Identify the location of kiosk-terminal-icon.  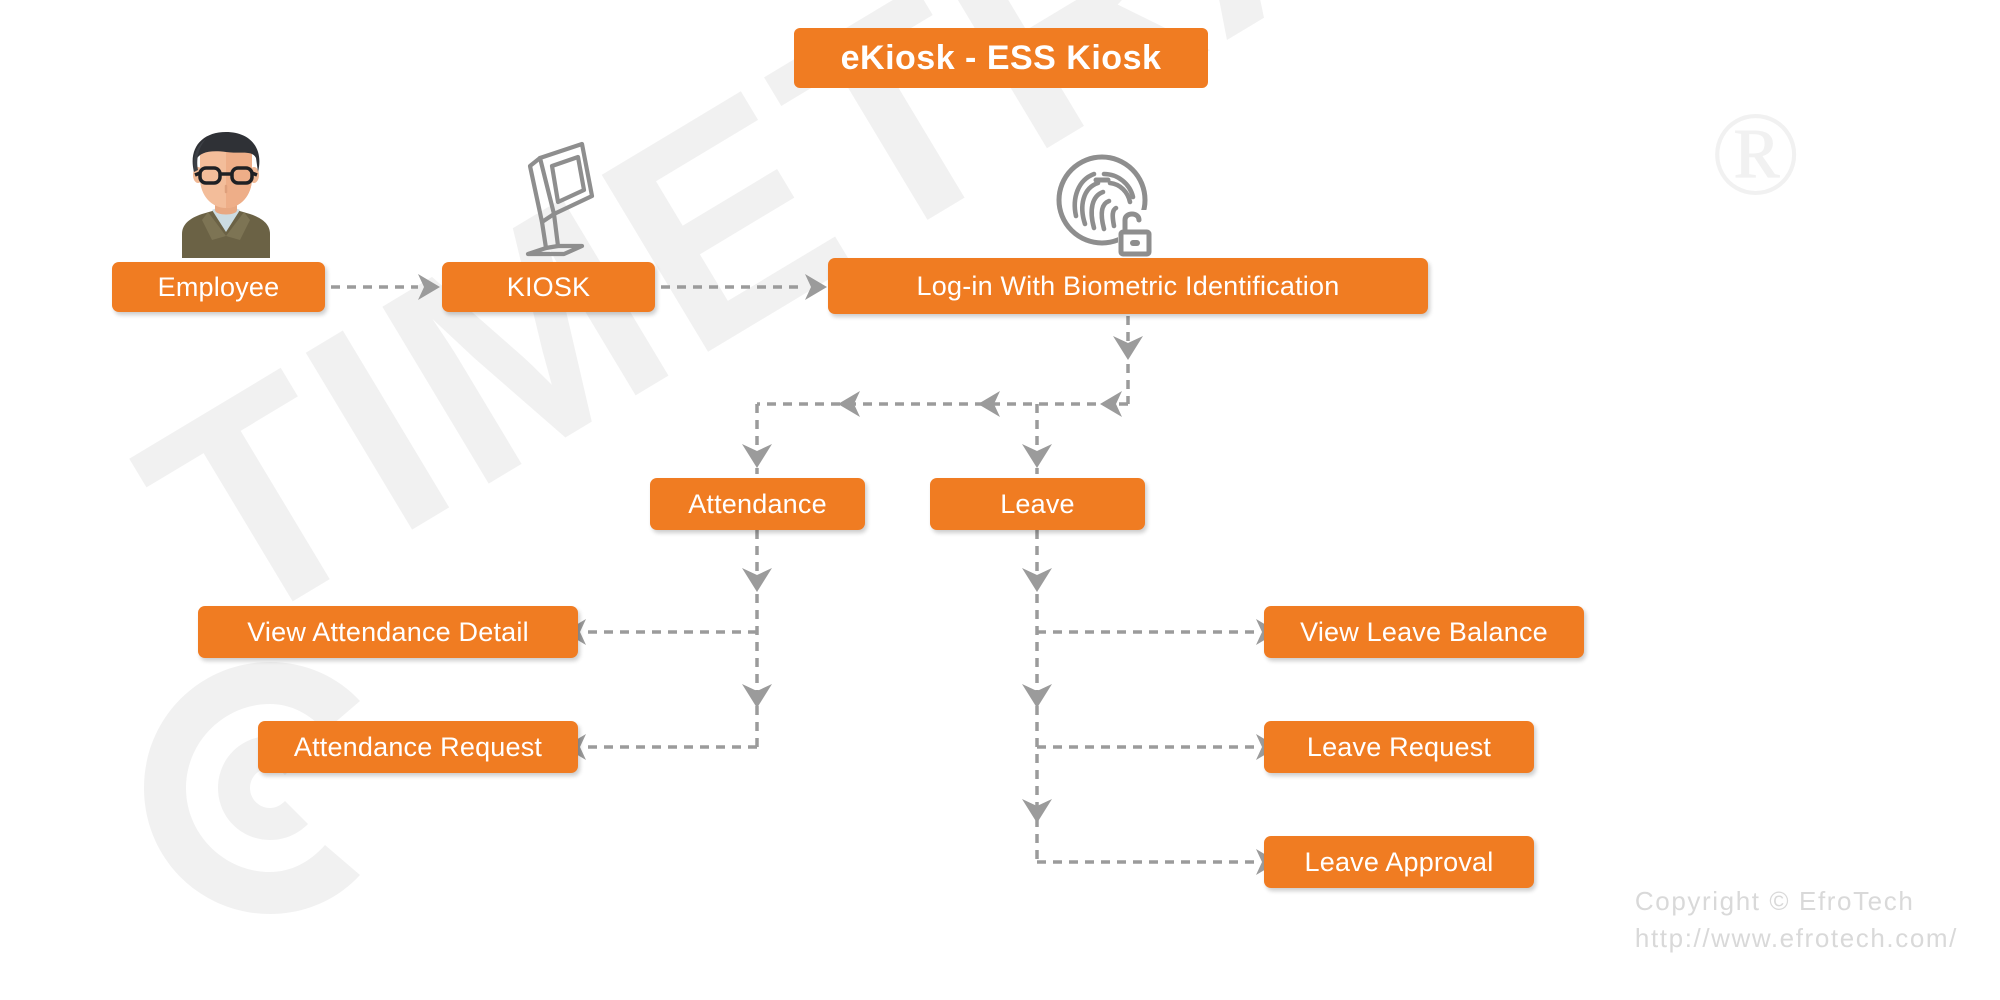
(560, 199).